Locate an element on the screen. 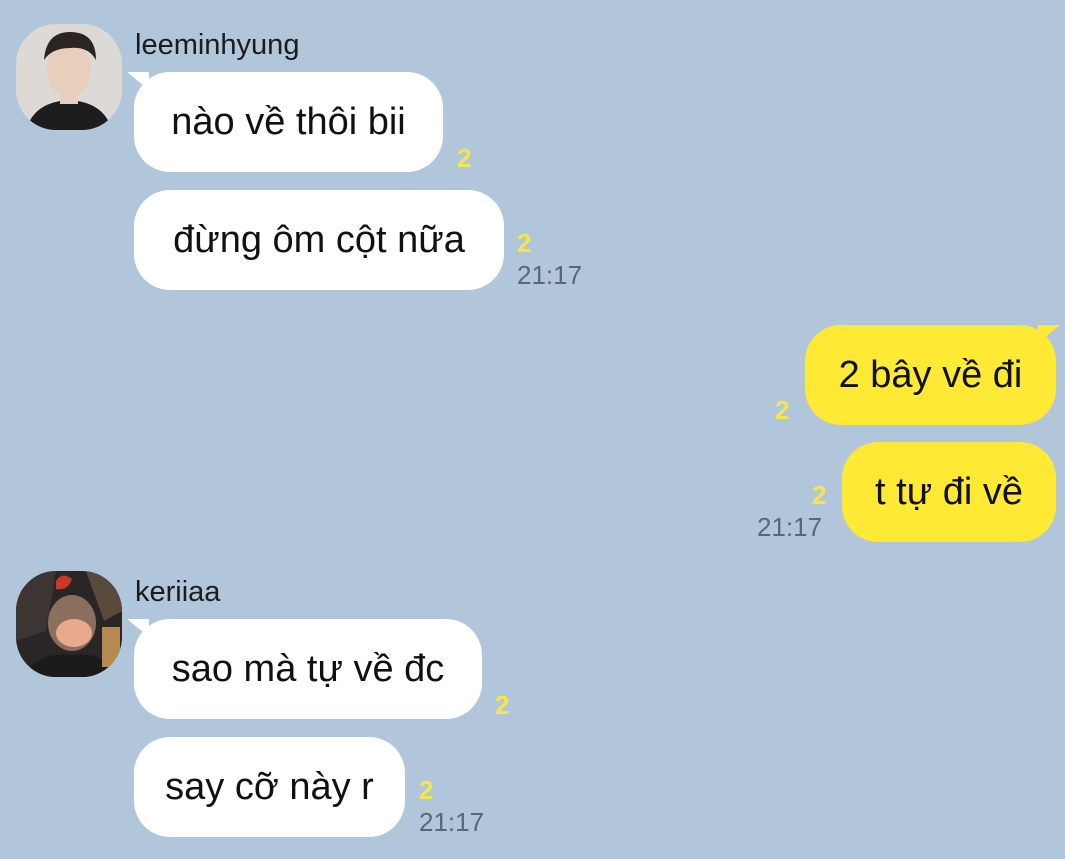 The width and height of the screenshot is (1065, 859). message-bubble: 2 bây về đi is located at coordinates (930, 375).